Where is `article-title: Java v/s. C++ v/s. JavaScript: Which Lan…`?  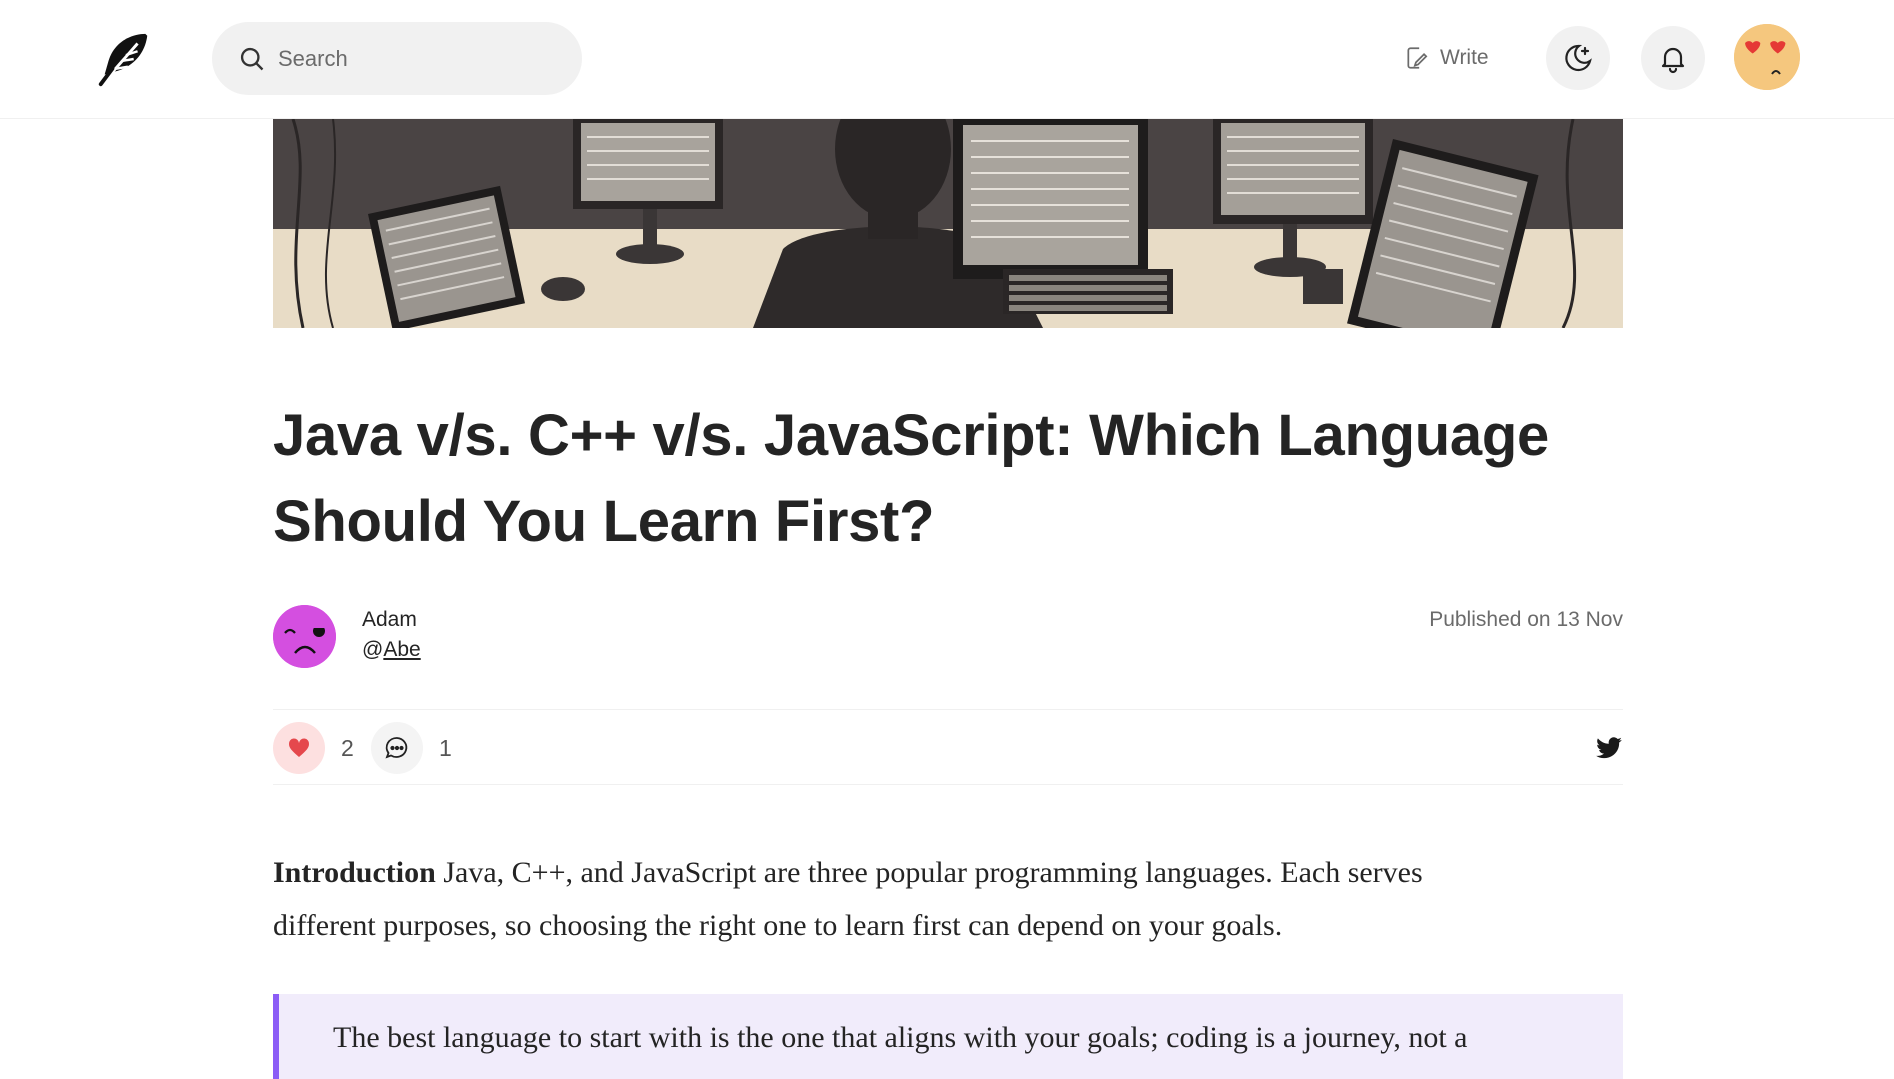 article-title: Java v/s. C++ v/s. JavaScript: Which Lan… is located at coordinates (948, 479).